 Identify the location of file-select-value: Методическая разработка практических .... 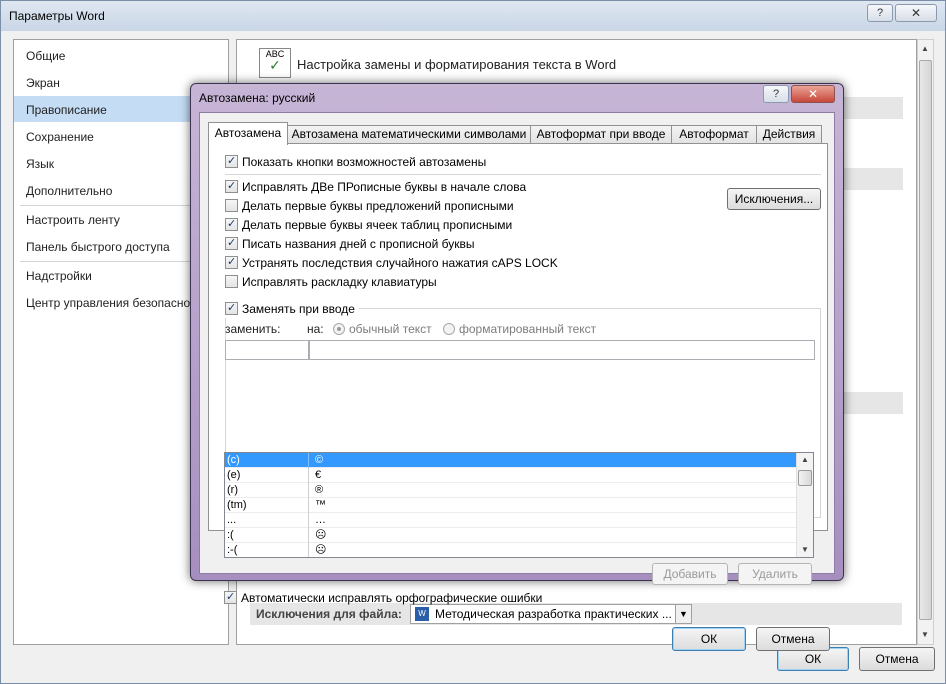
(553, 614).